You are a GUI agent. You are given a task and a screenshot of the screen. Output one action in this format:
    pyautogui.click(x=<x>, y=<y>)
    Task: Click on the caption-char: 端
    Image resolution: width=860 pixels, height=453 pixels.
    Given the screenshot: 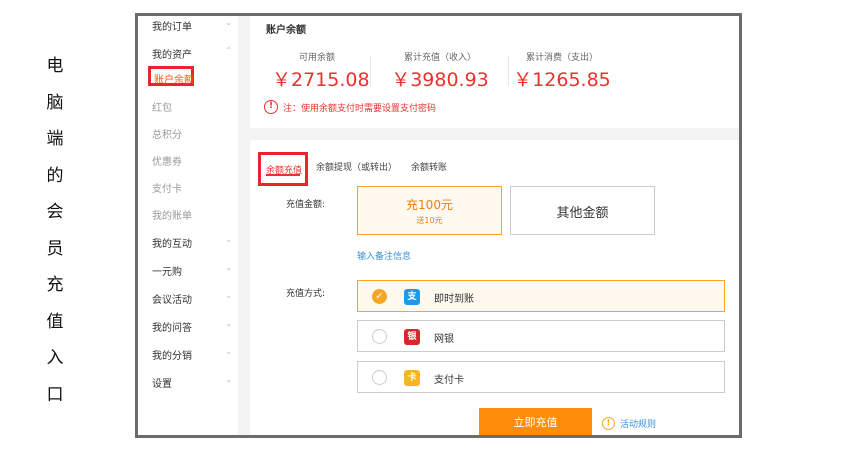 What is the action you would take?
    pyautogui.click(x=55, y=139)
    